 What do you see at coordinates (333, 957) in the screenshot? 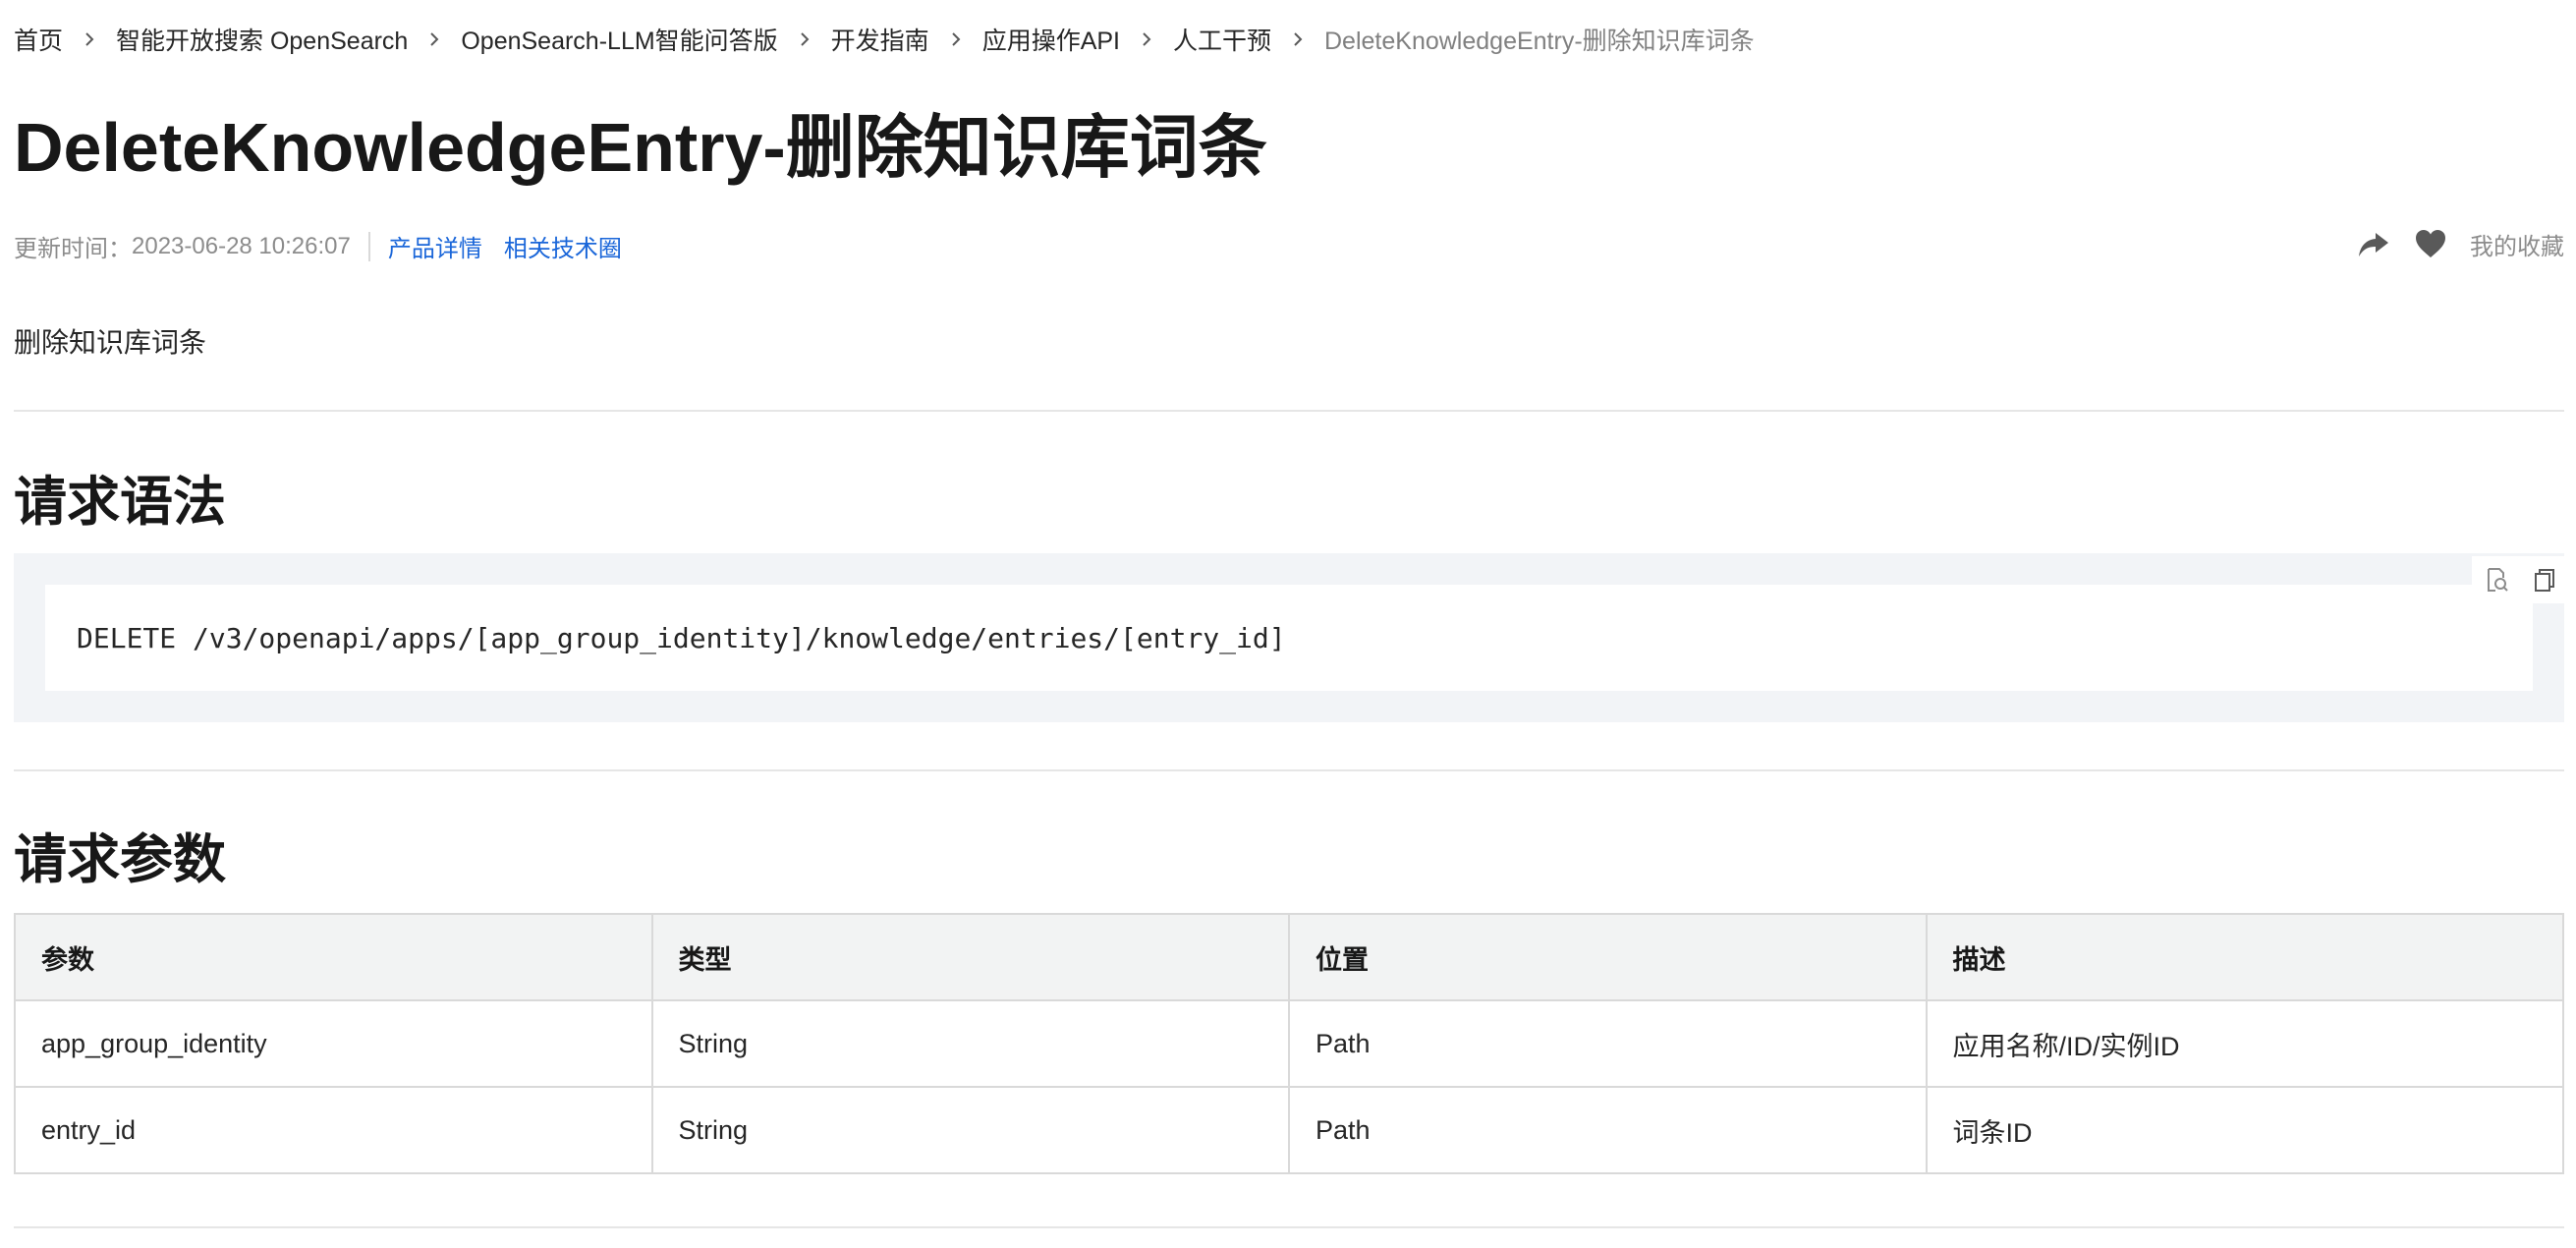
I see `column-header: 参数` at bounding box center [333, 957].